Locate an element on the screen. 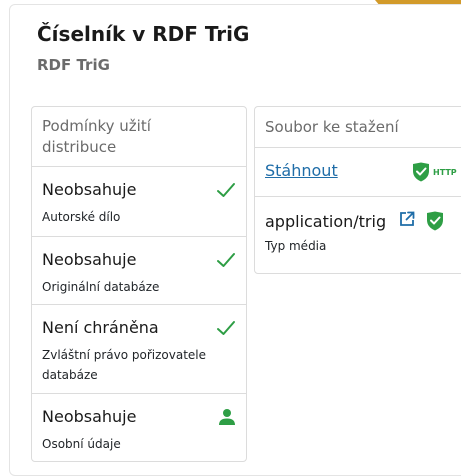  http-shield-icon: HTTP is located at coordinates (435, 174).